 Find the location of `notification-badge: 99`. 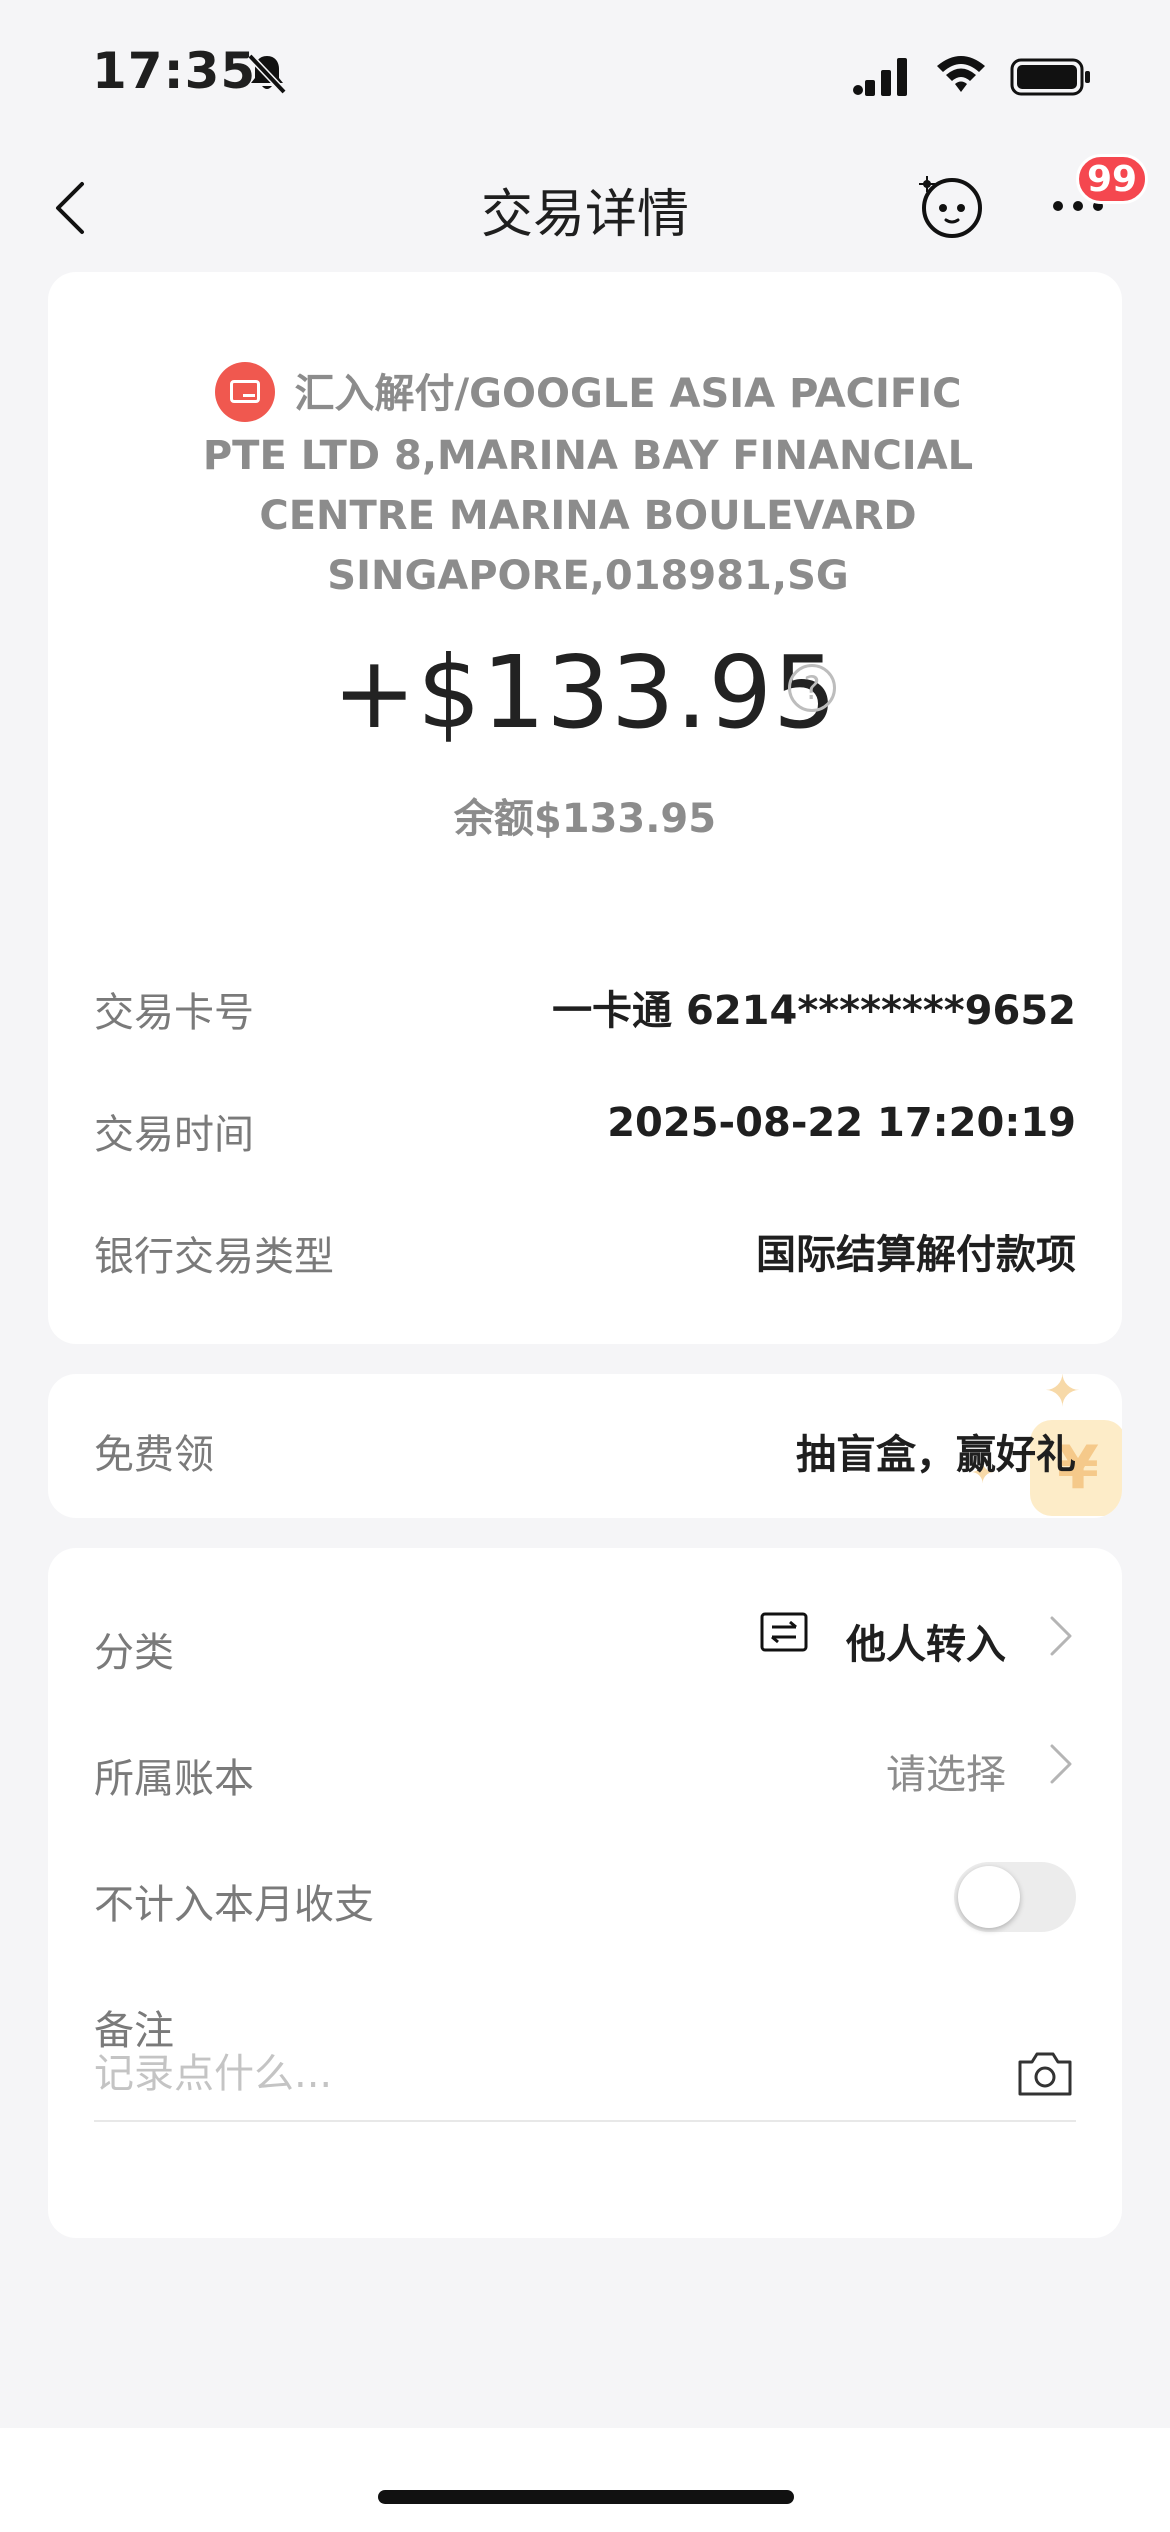

notification-badge: 99 is located at coordinates (1112, 179).